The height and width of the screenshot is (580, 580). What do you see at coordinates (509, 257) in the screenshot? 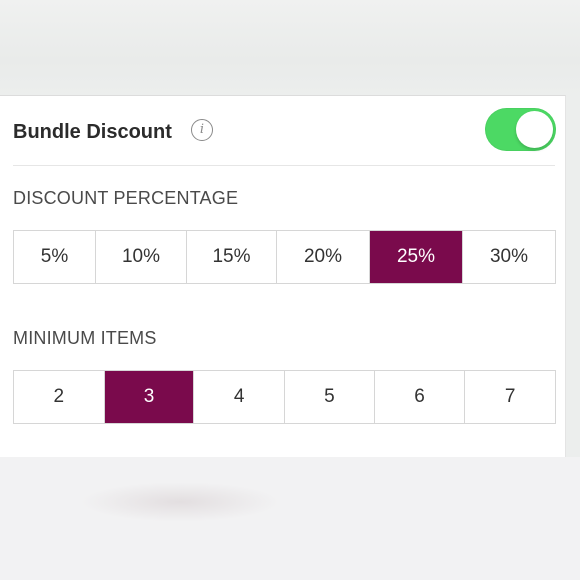
I see `discount-option-30: 30%` at bounding box center [509, 257].